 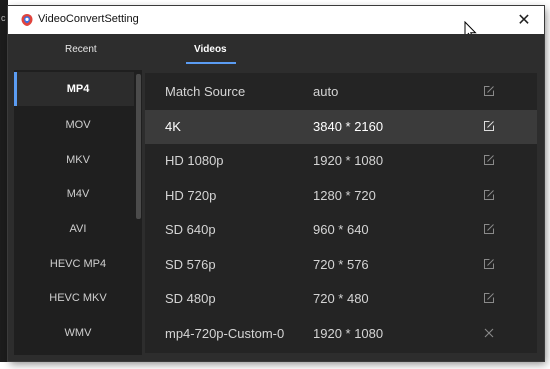 I want to click on preset-row: Match Source auto, so click(x=341, y=92).